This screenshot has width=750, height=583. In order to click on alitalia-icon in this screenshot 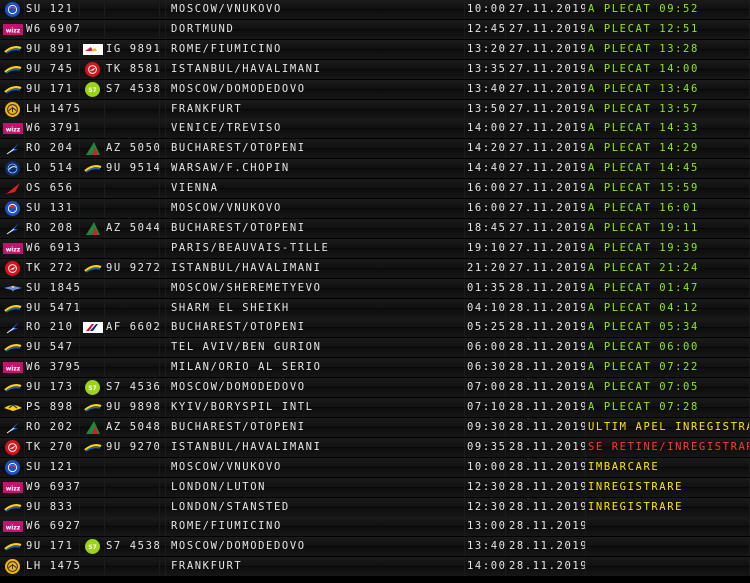, I will do `click(93, 427)`.